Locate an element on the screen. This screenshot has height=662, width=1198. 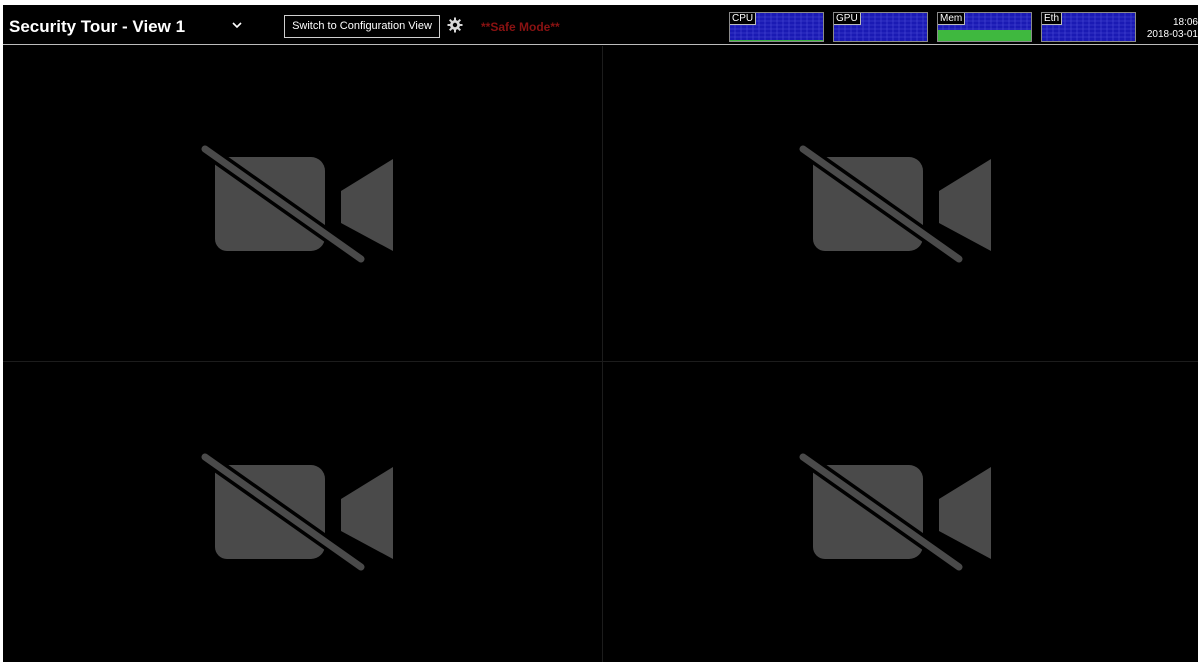
meter-label: Eth is located at coordinates (1052, 19).